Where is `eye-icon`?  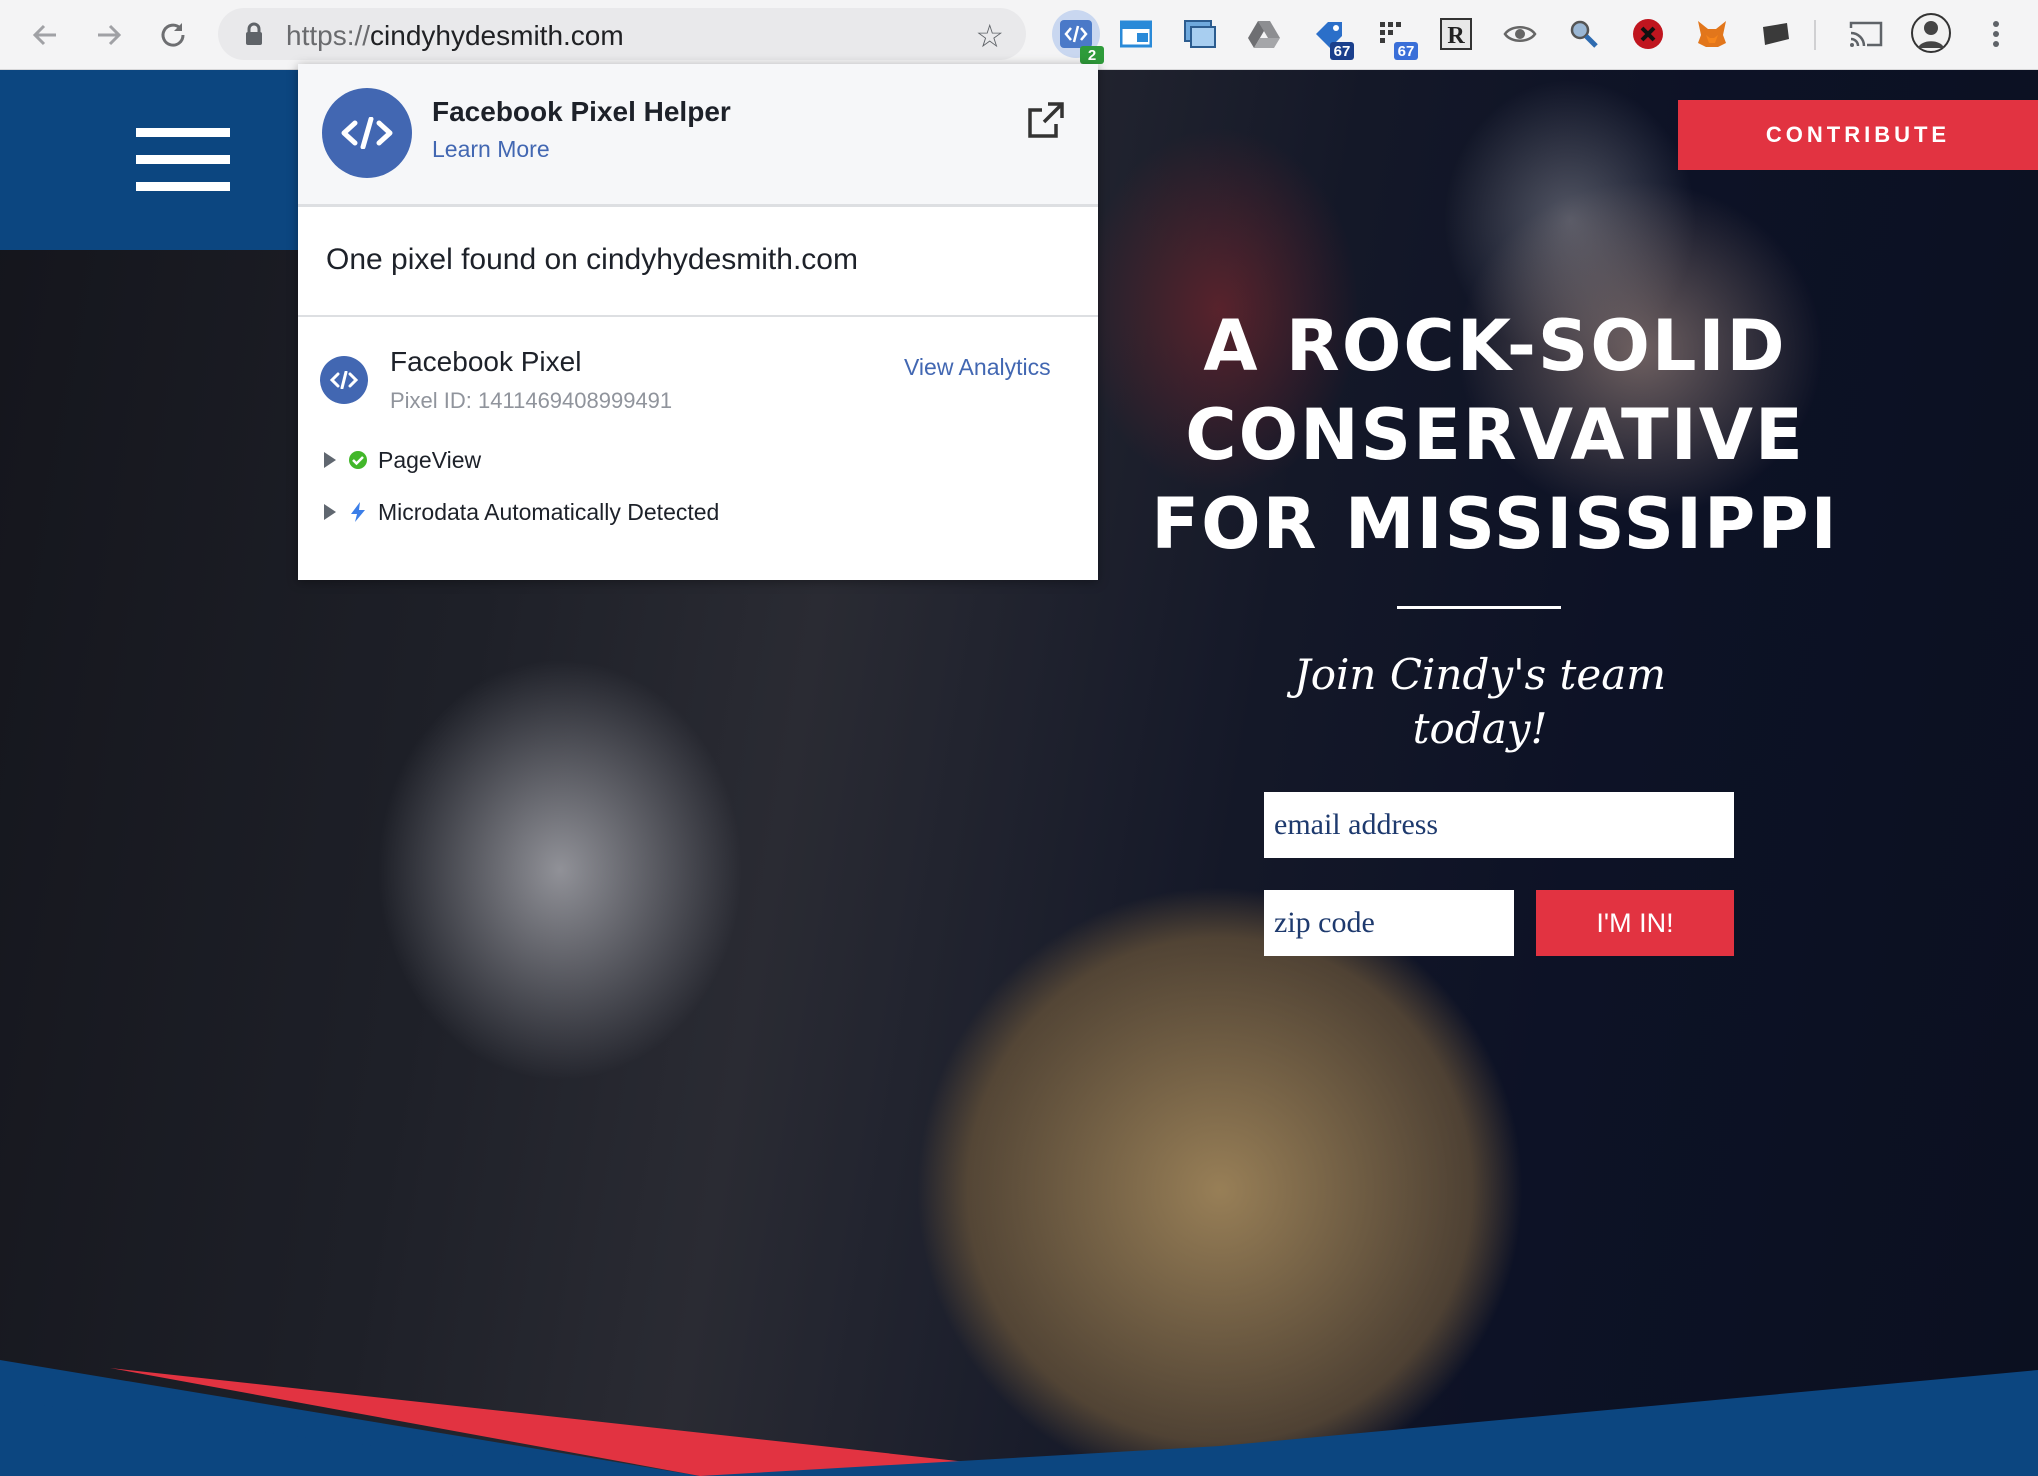
eye-icon is located at coordinates (1520, 34).